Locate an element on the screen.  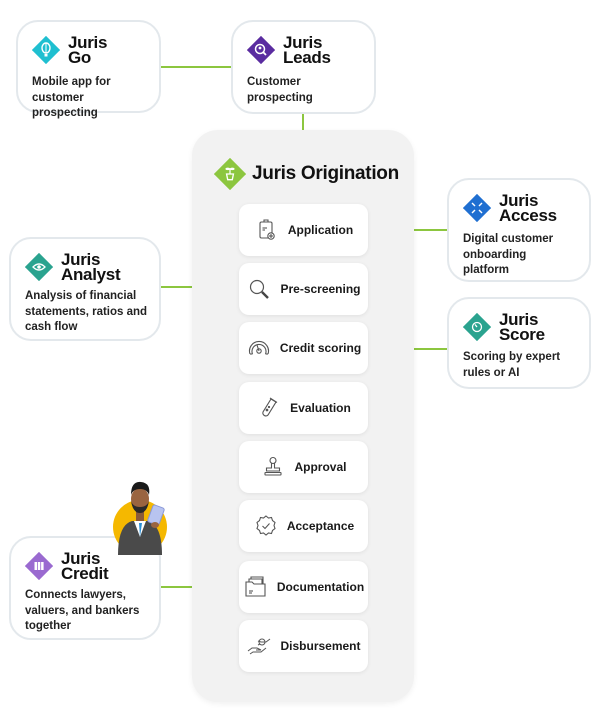
step-credit-scoring: Credit scoring is located at coordinates (303, 348).